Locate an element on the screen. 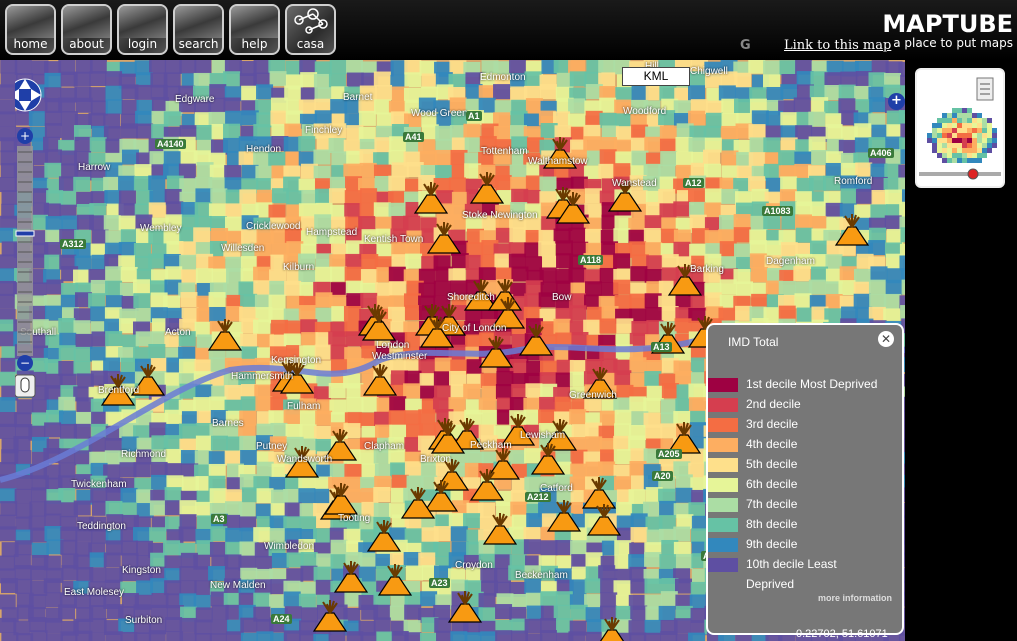  logo-word: MAPTUBE is located at coordinates (947, 24).